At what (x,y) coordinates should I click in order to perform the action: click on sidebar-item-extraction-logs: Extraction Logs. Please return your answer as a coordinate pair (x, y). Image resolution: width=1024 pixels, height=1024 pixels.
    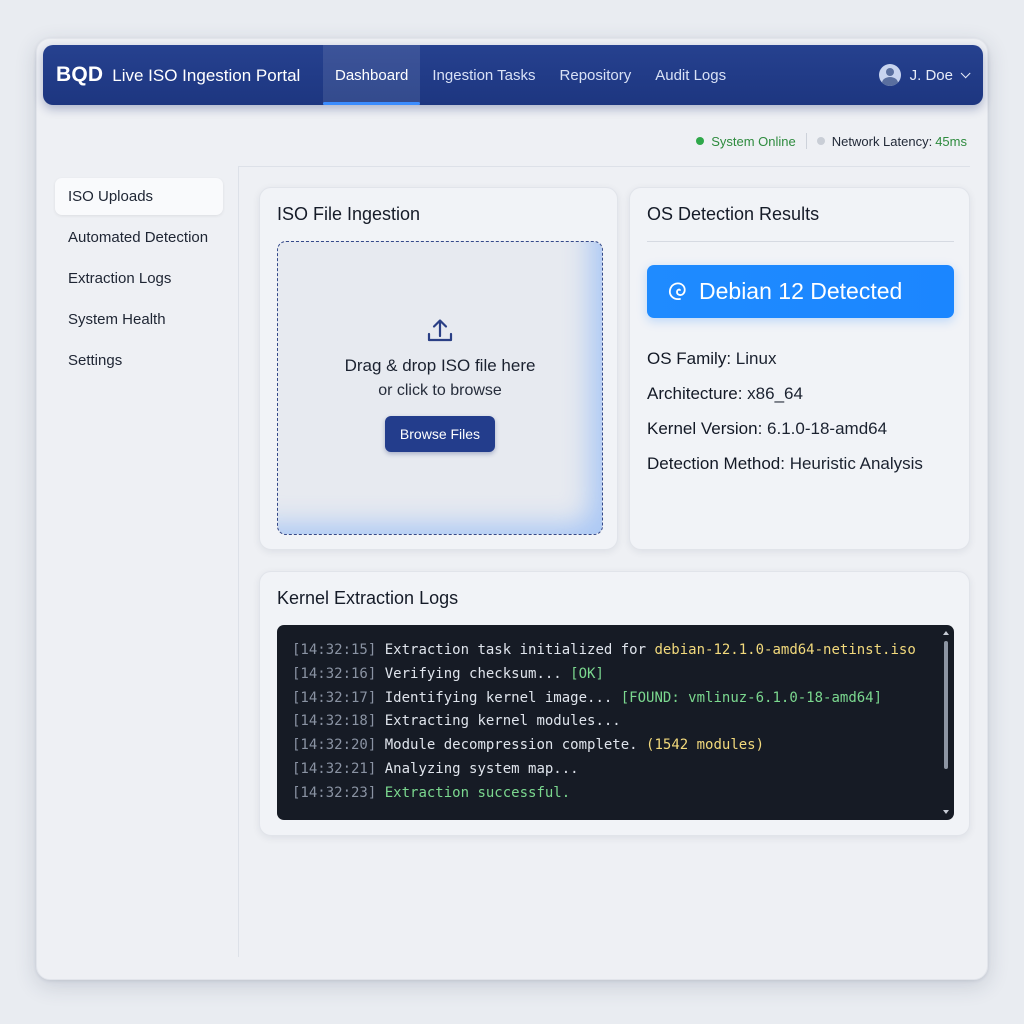
    Looking at the image, I should click on (139, 278).